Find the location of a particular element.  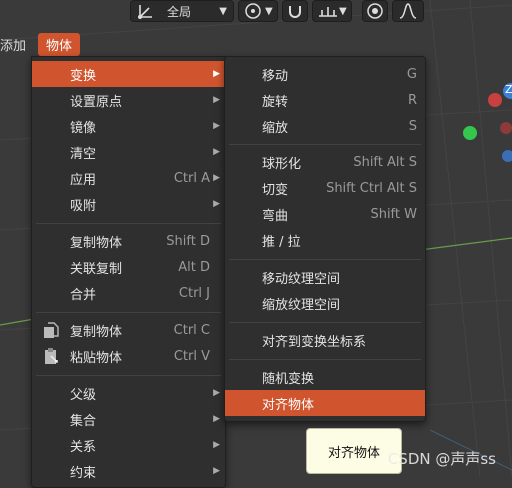

menu-item-paste-objects: 粘贴物体 Ctrl V is located at coordinates (128, 356).